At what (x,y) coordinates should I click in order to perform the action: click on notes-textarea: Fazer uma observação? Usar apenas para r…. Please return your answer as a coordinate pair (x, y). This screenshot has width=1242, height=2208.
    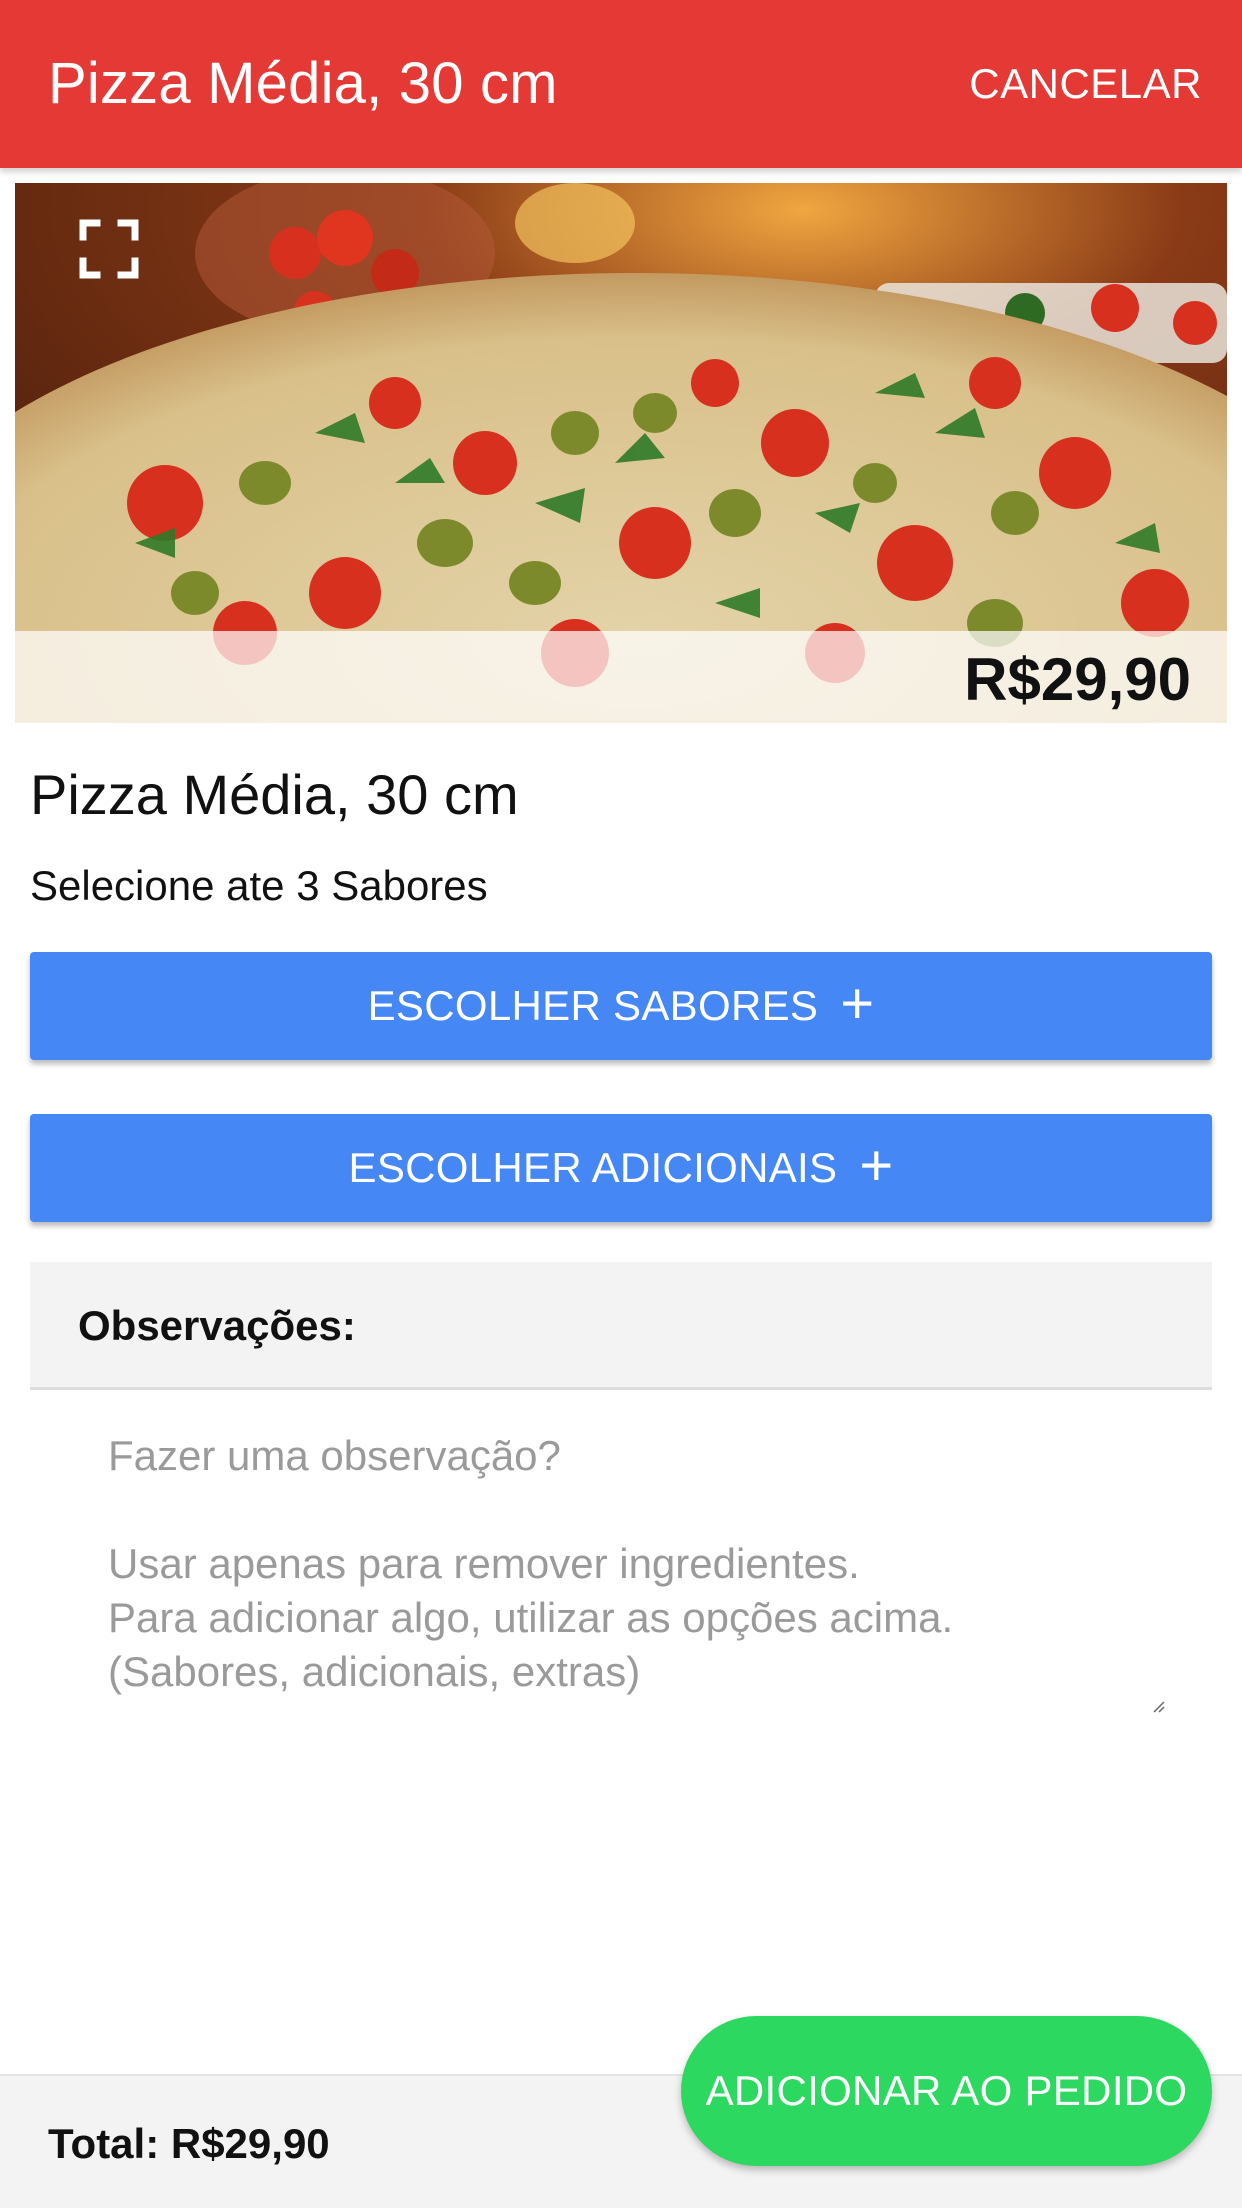
    Looking at the image, I should click on (621, 1558).